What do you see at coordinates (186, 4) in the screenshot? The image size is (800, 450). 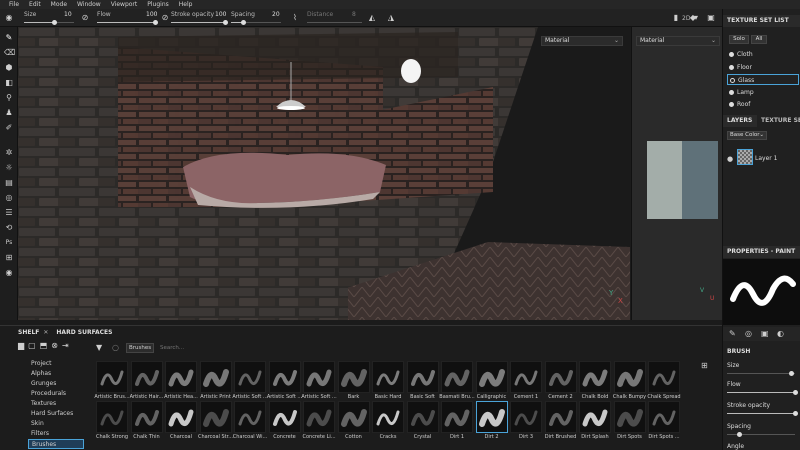 I see `menu-help: Help` at bounding box center [186, 4].